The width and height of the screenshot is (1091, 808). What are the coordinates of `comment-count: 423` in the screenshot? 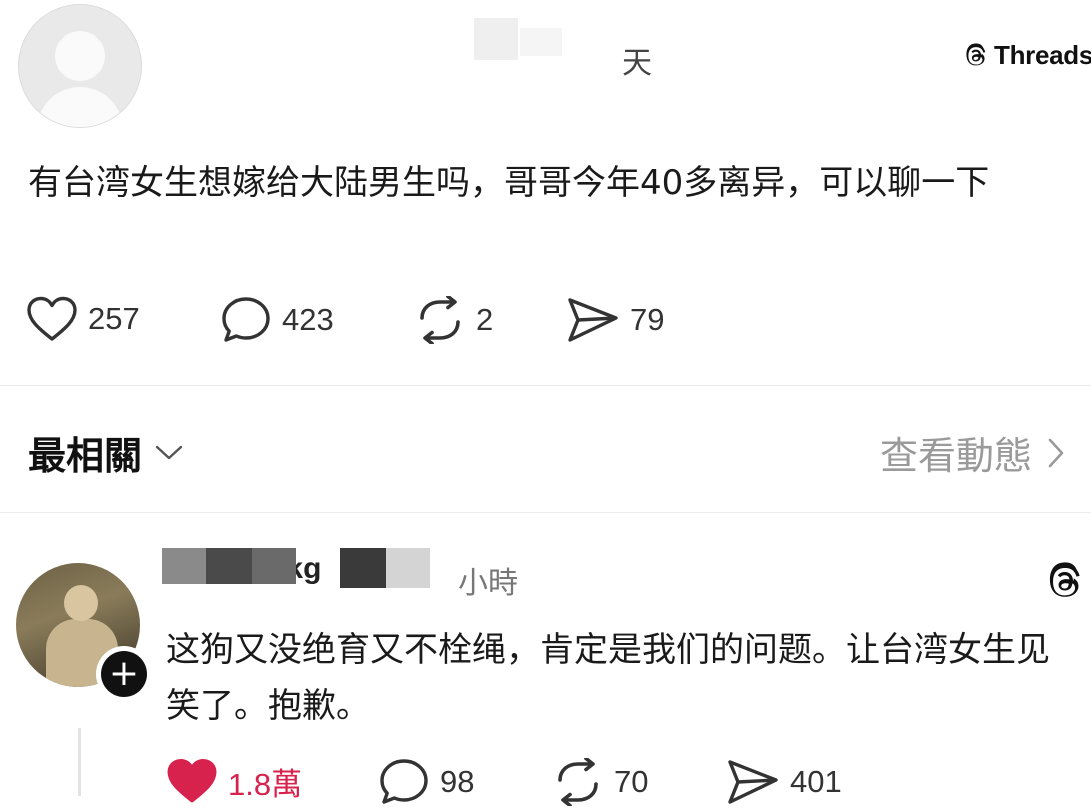 It's located at (308, 319).